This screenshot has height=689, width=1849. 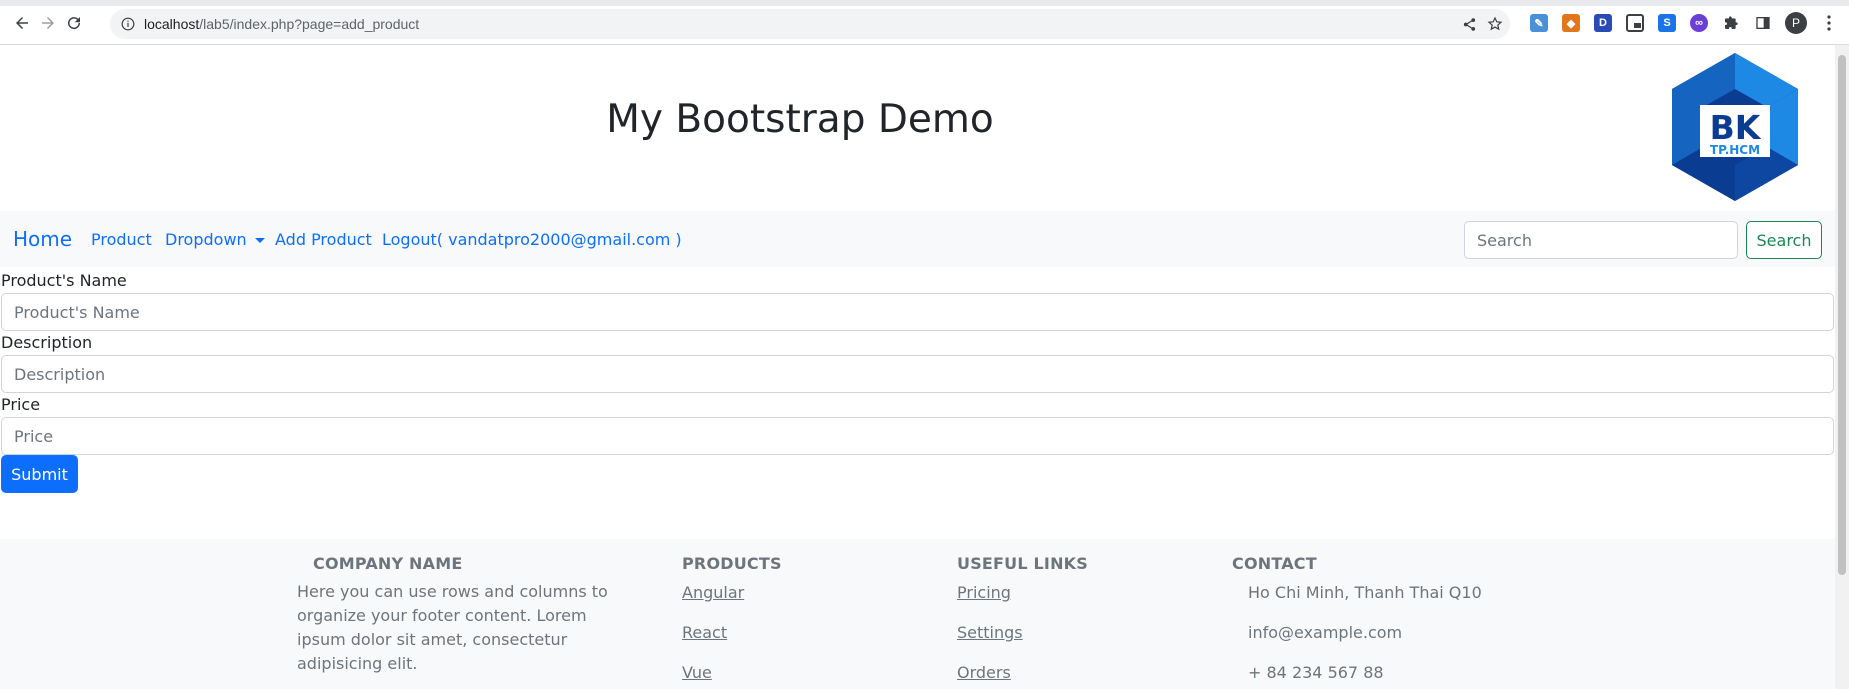 What do you see at coordinates (1731, 23) in the screenshot?
I see `extensions-puzzle-icon` at bounding box center [1731, 23].